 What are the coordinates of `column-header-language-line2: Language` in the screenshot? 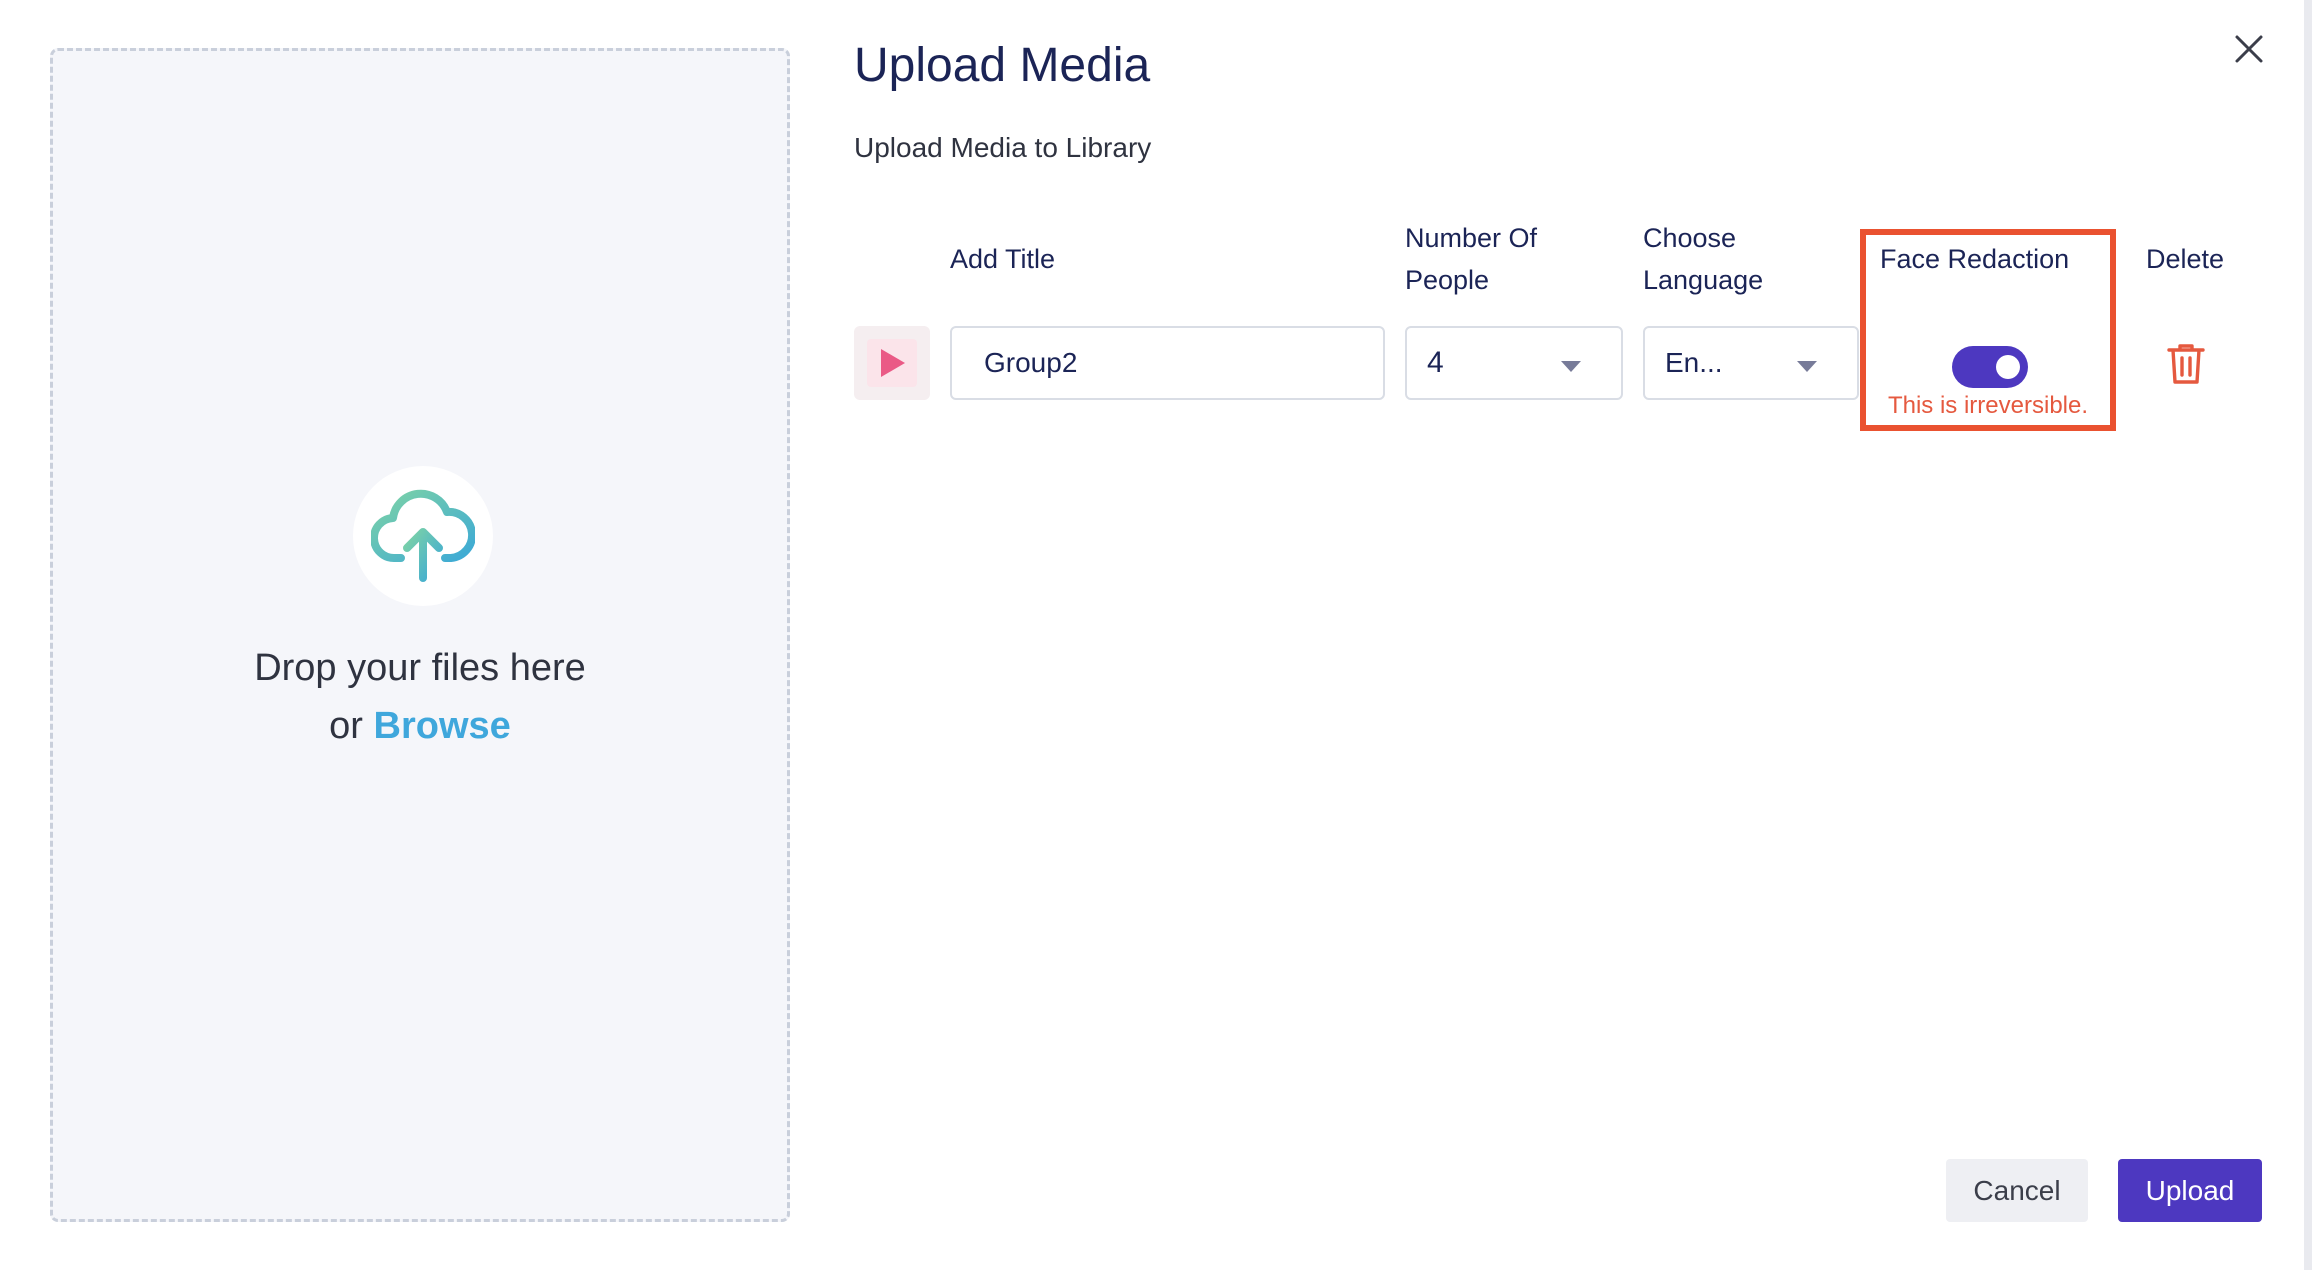 It's located at (1703, 280).